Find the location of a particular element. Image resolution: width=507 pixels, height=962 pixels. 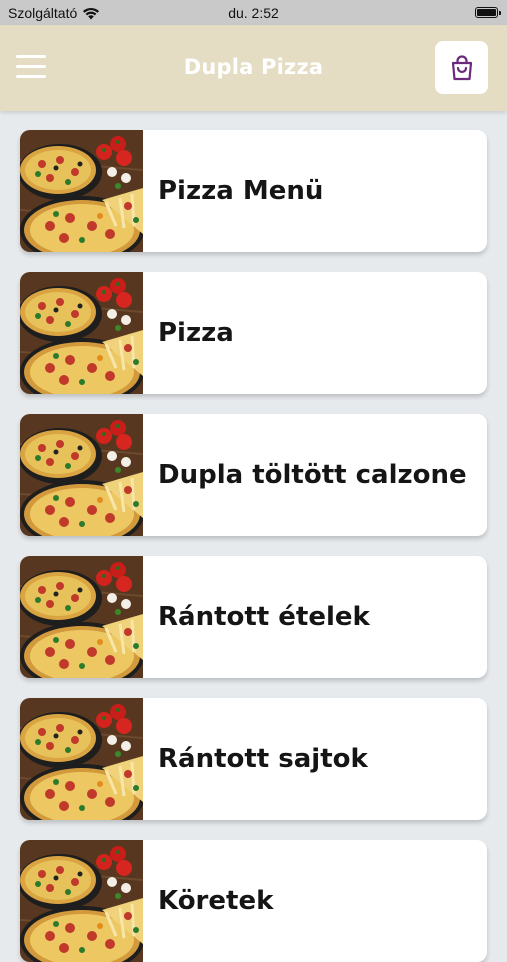

app-header: Dupla Pizza is located at coordinates (253, 68).